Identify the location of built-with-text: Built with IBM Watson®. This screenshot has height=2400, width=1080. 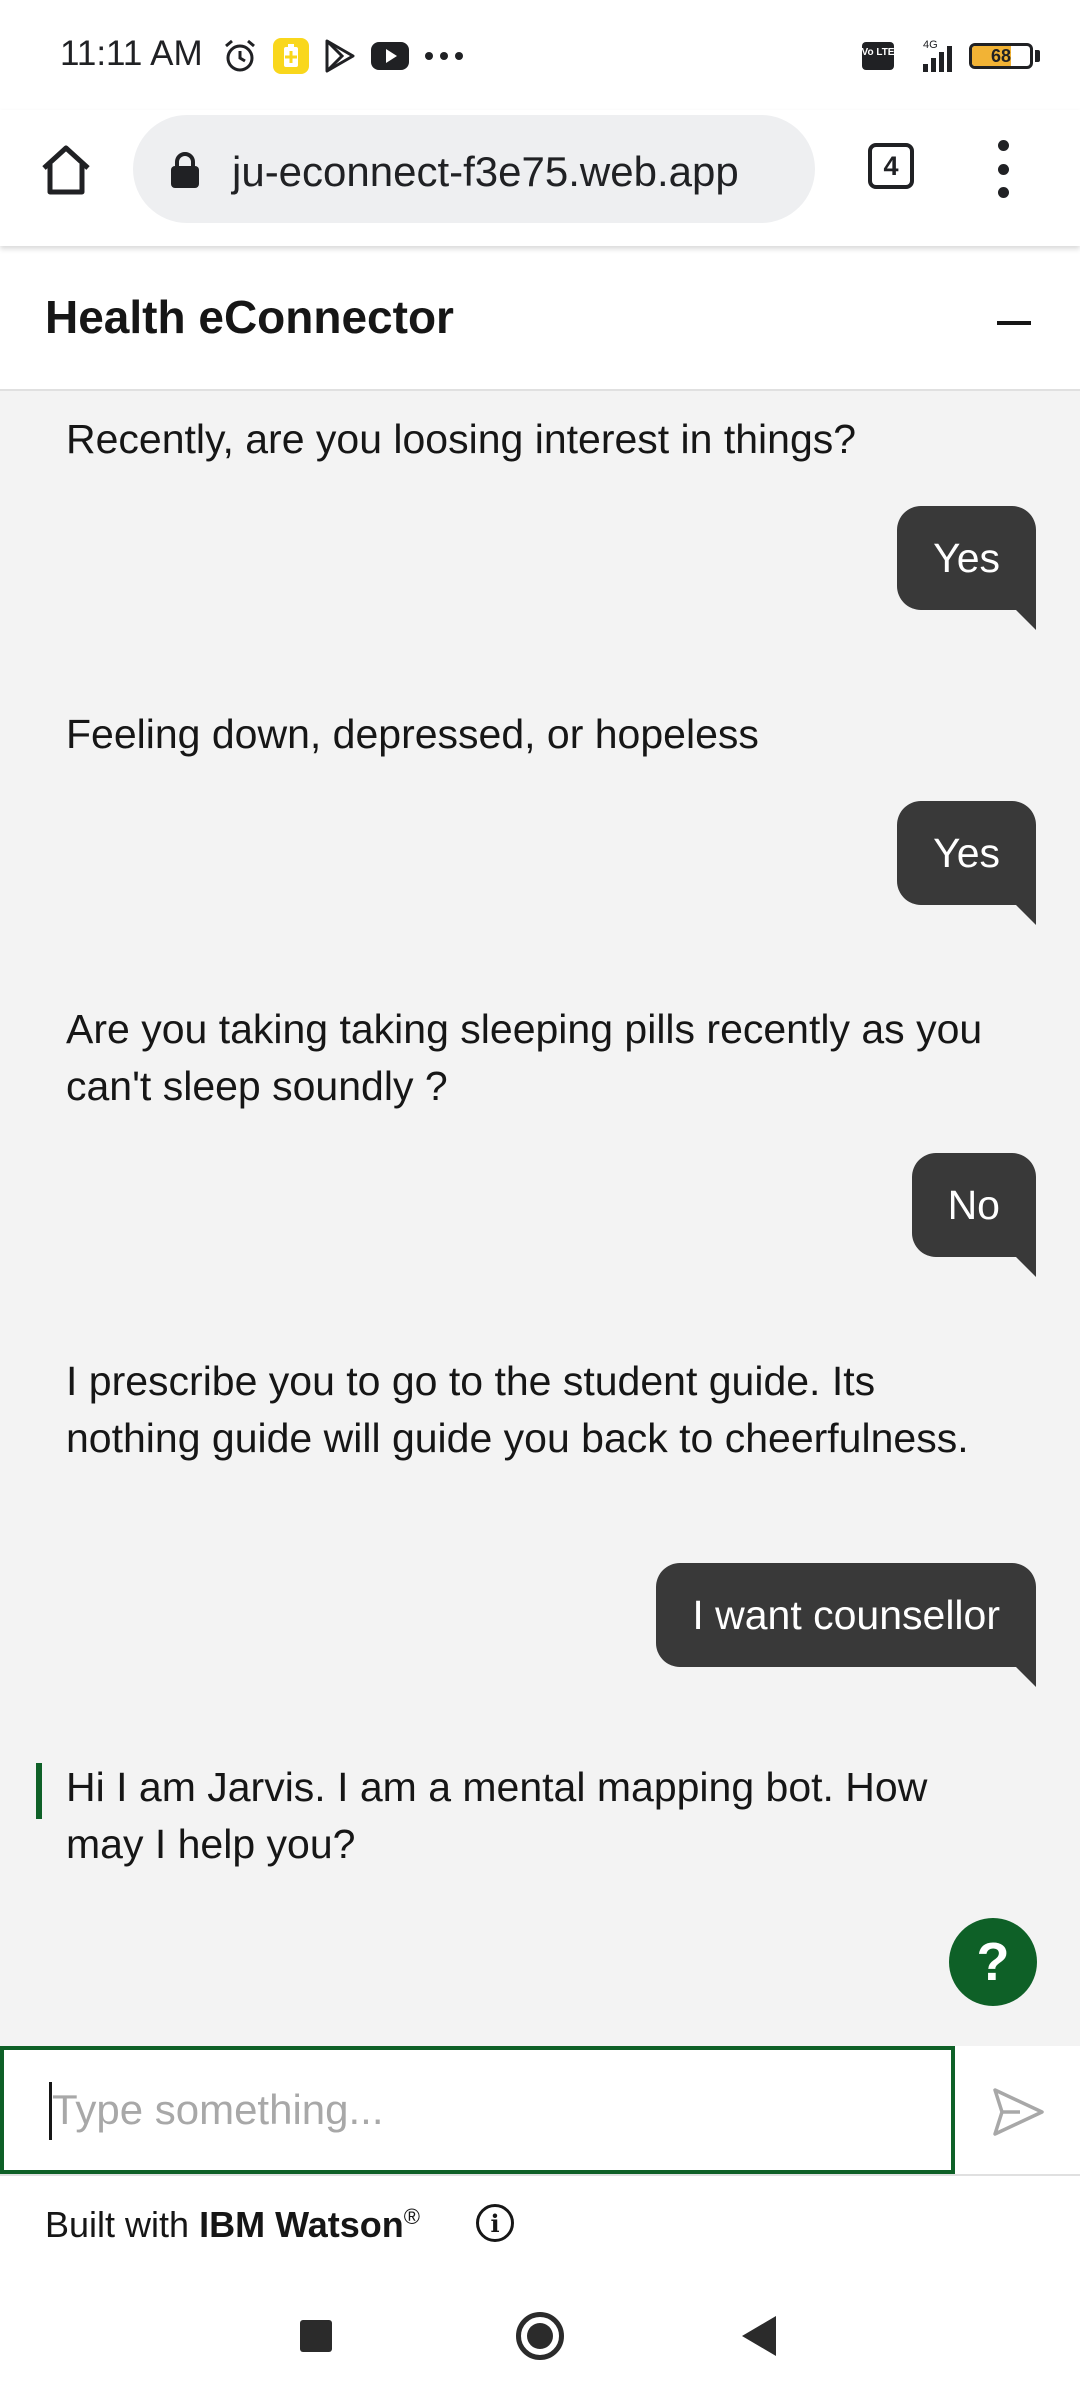
(232, 2225).